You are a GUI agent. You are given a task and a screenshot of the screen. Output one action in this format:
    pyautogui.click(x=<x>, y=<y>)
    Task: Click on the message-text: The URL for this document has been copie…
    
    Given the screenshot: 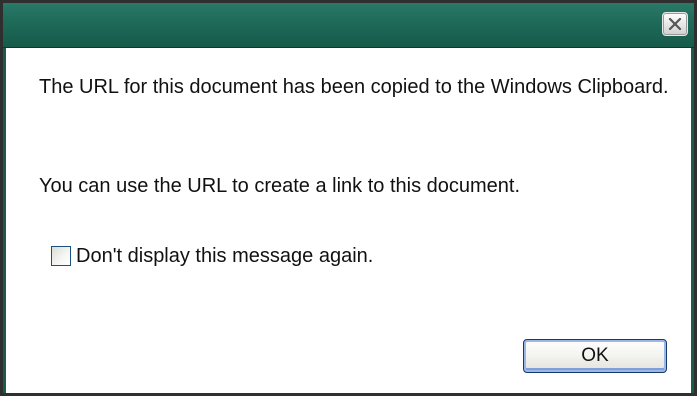 What is the action you would take?
    pyautogui.click(x=354, y=87)
    